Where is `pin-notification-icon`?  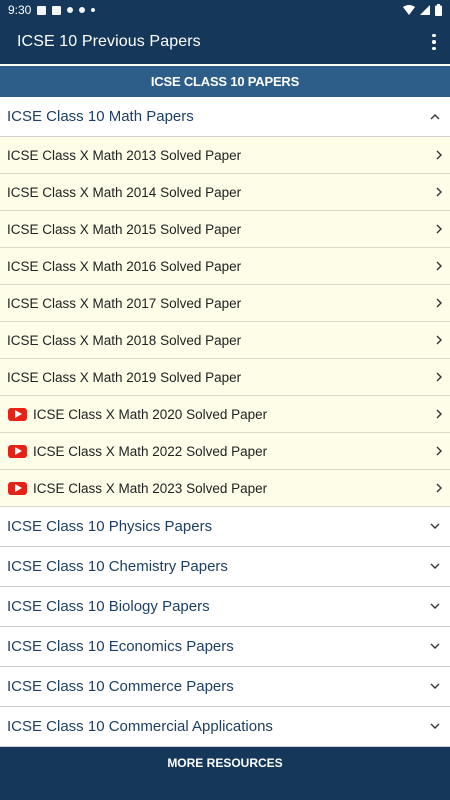
pin-notification-icon is located at coordinates (70, 10).